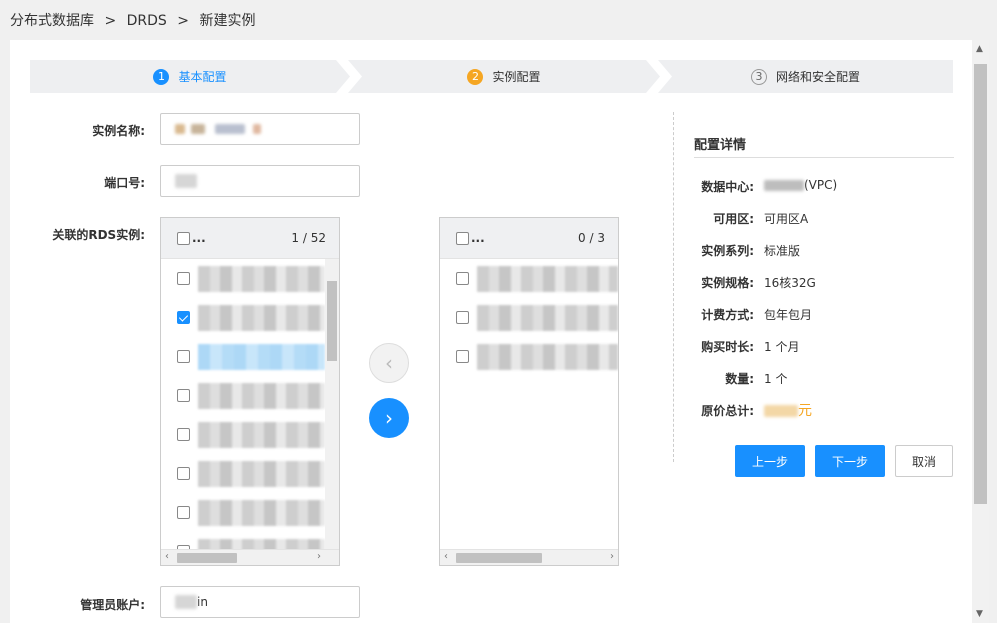 The image size is (997, 623). Describe the element at coordinates (733, 219) in the screenshot. I see `summary-key: 可用区:` at that location.